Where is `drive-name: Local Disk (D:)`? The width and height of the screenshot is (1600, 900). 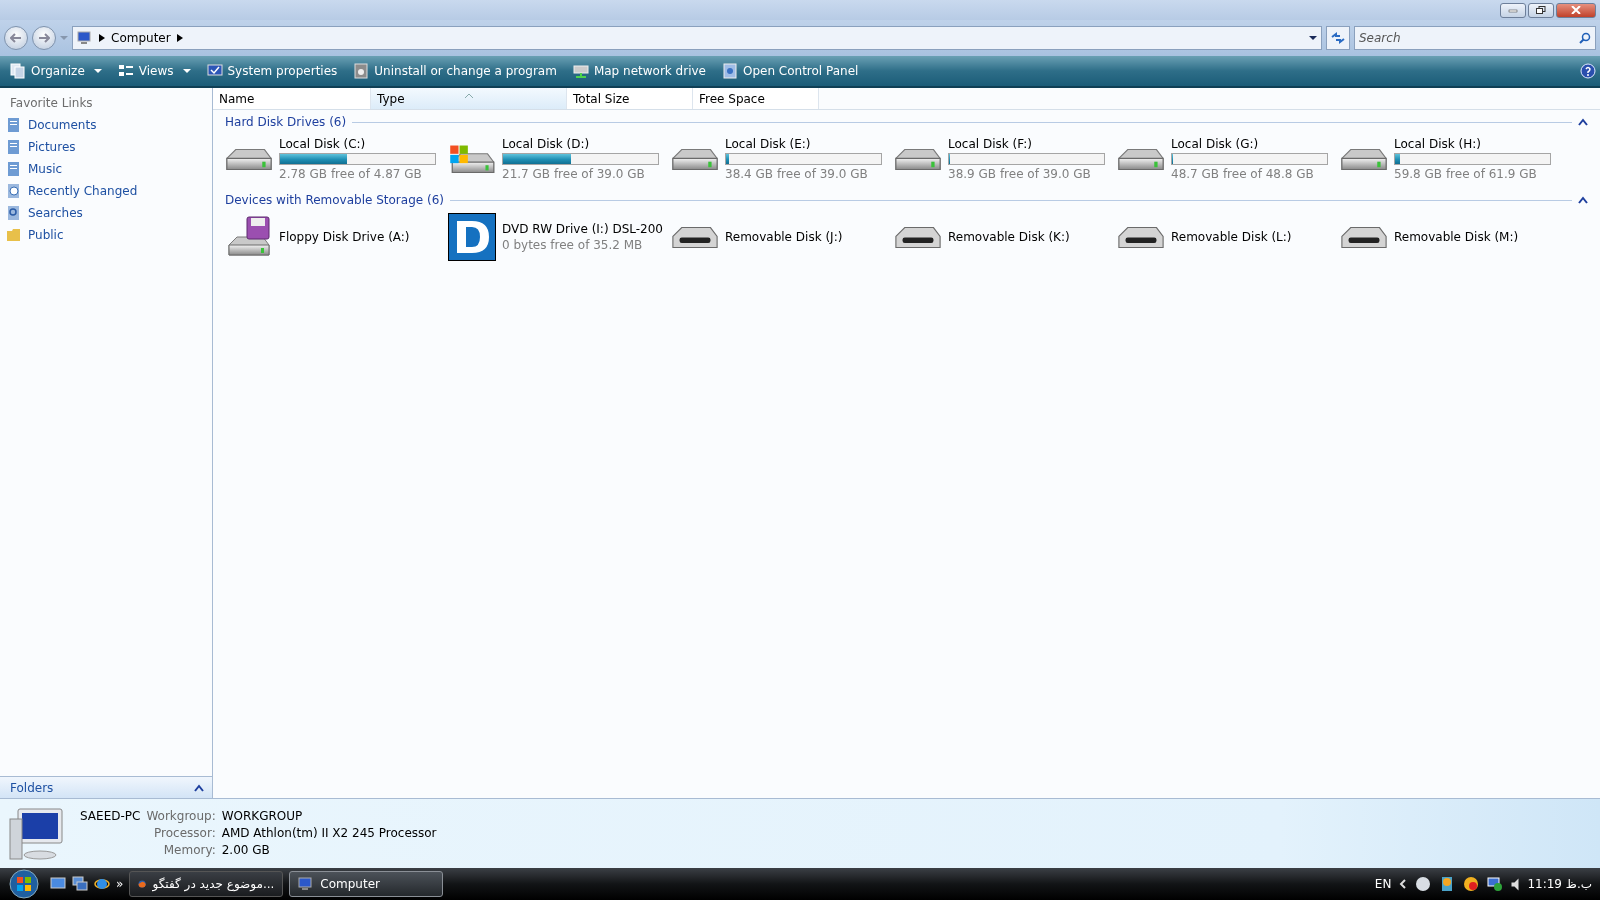
drive-name: Local Disk (D:) is located at coordinates (580, 144).